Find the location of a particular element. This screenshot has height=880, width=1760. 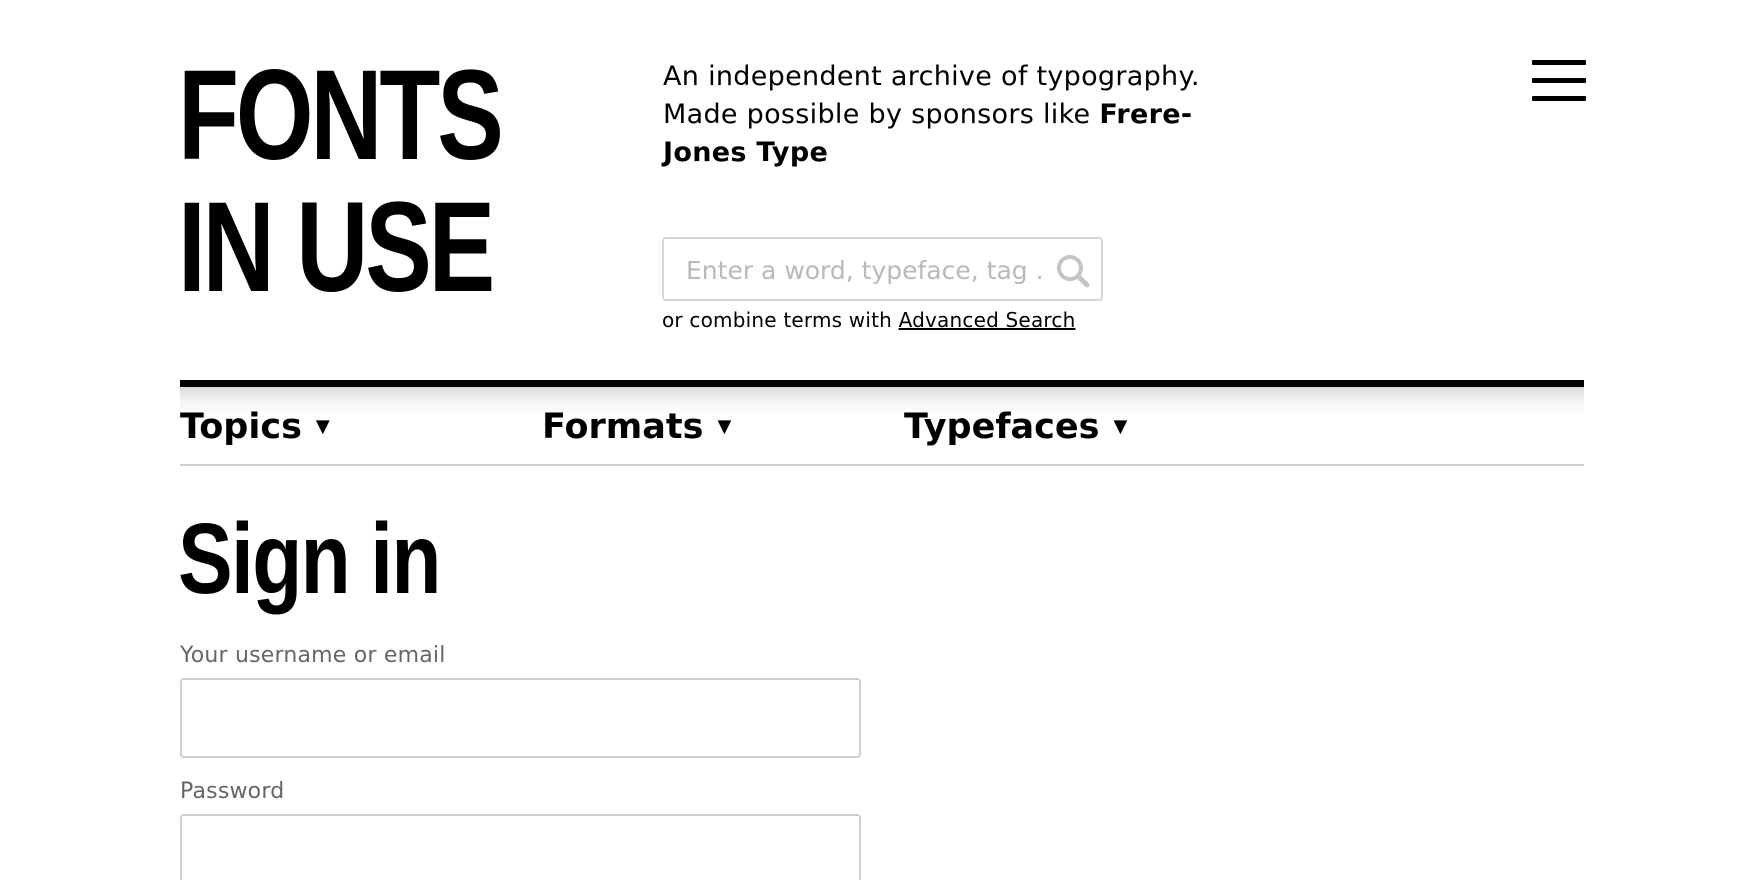

tagline-prefix: Made possible by sponsors like is located at coordinates (881, 114).